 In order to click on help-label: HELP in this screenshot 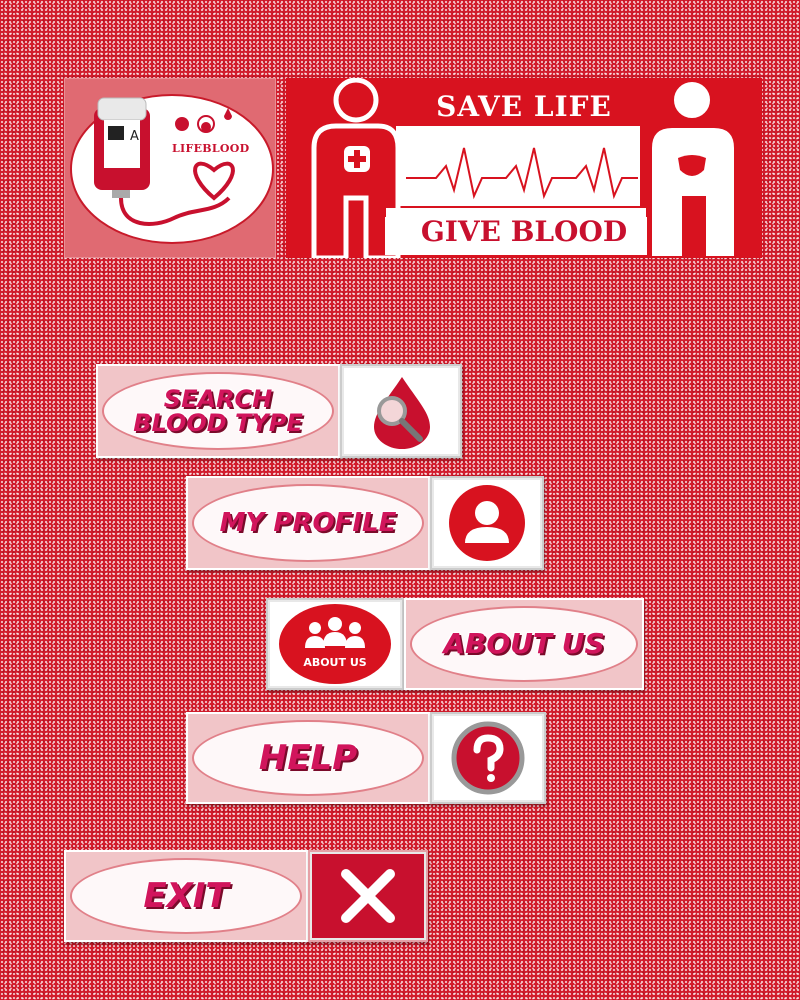, I will do `click(308, 758)`.